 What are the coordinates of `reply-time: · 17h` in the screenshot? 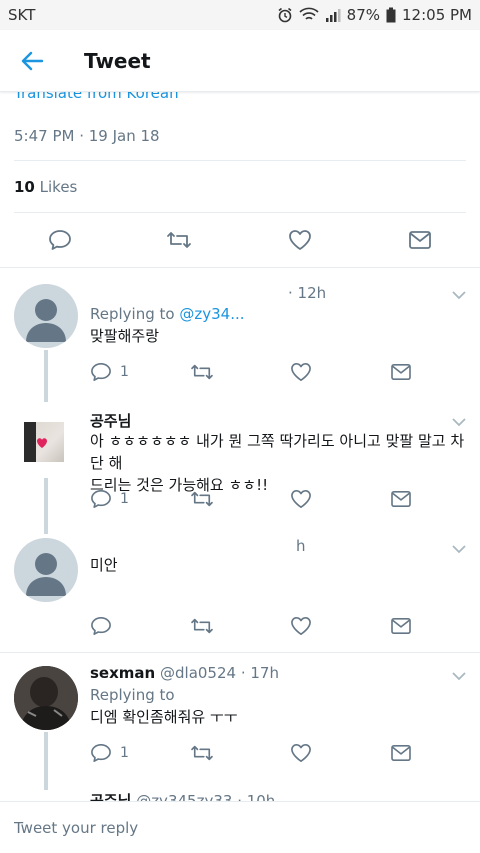 It's located at (259, 673).